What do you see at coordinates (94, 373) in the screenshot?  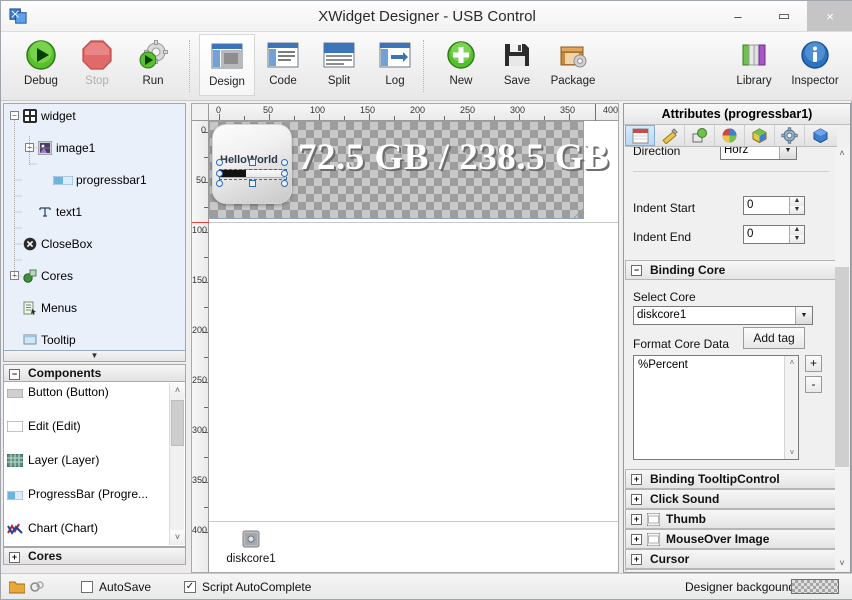 I see `components-section-header: − Components` at bounding box center [94, 373].